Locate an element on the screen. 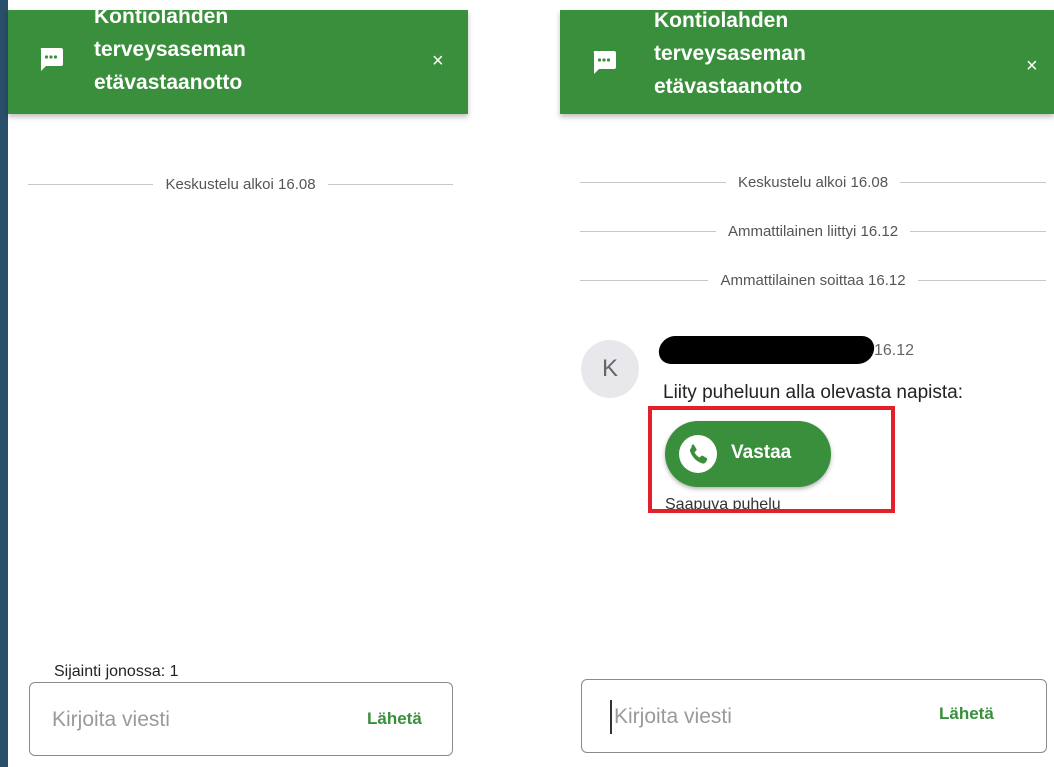 The width and height of the screenshot is (1054, 767). redacted-sender-name is located at coordinates (766, 350).